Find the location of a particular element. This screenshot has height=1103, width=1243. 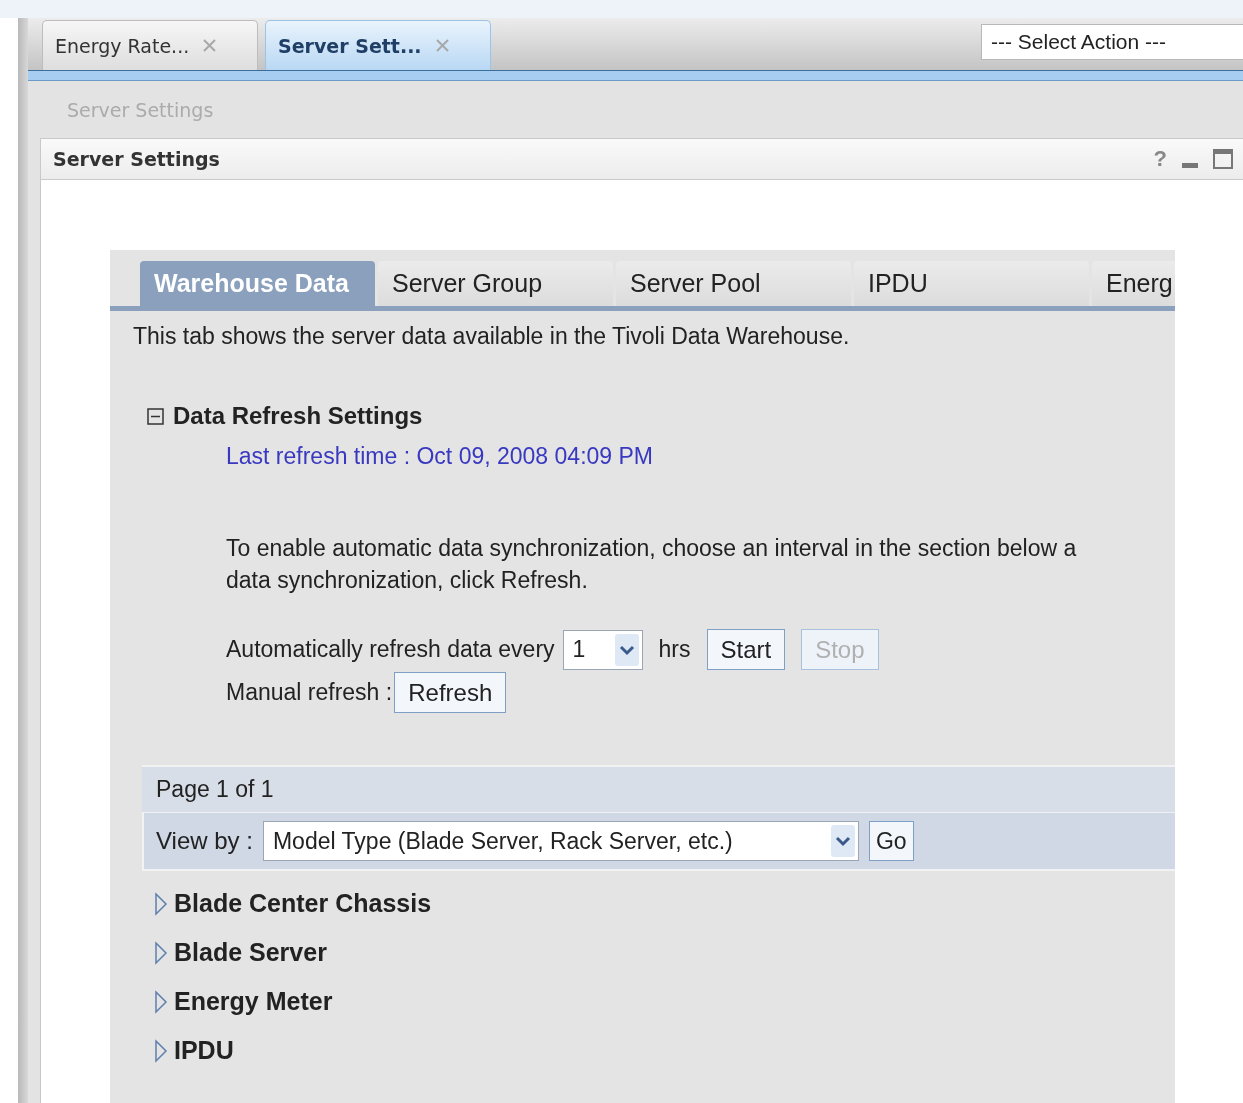

portlet-title: Server Settings is located at coordinates (137, 159).